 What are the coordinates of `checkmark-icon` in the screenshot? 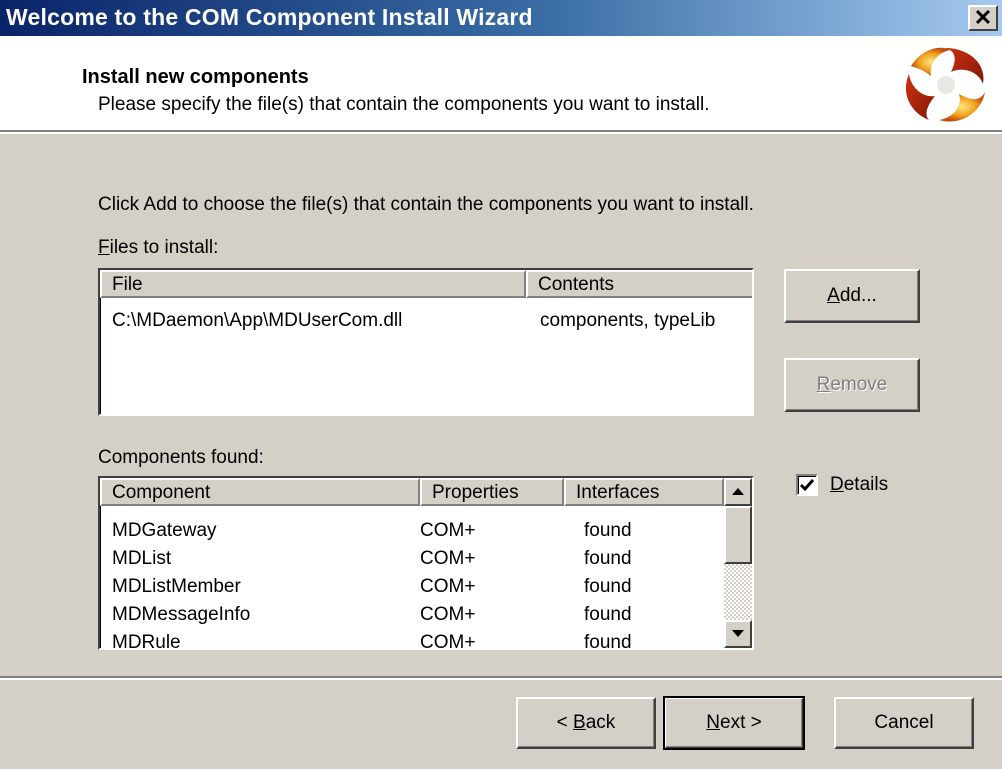 It's located at (807, 485).